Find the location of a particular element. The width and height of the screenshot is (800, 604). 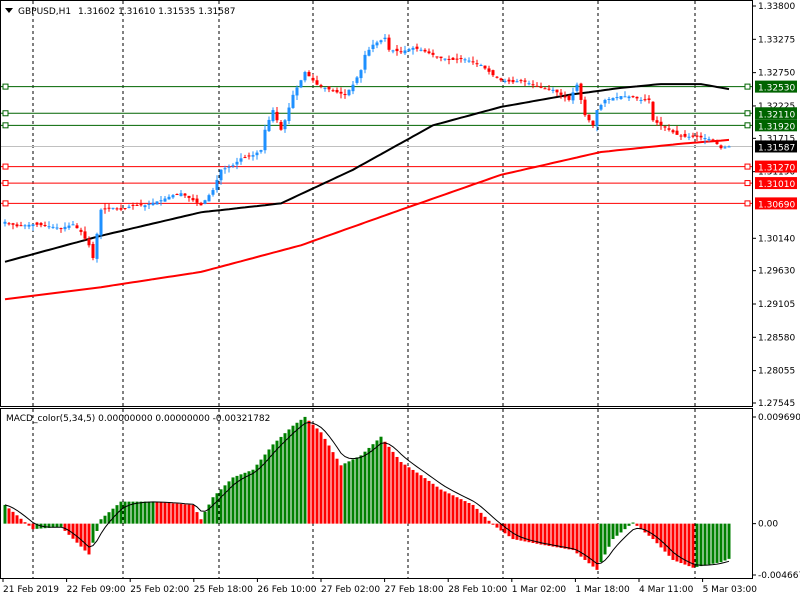

level-price-label: 1.31010 is located at coordinates (776, 185).